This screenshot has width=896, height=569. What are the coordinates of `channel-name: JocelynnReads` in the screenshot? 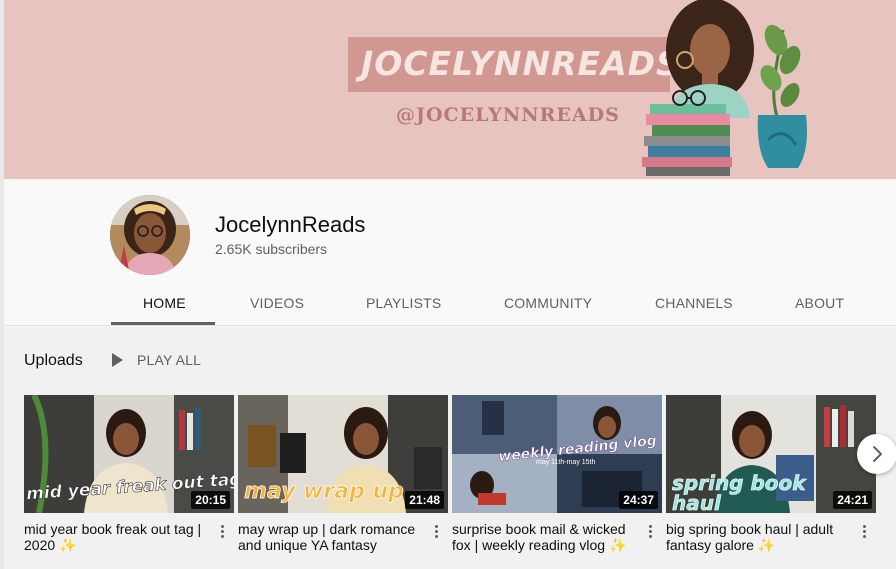 It's located at (290, 224).